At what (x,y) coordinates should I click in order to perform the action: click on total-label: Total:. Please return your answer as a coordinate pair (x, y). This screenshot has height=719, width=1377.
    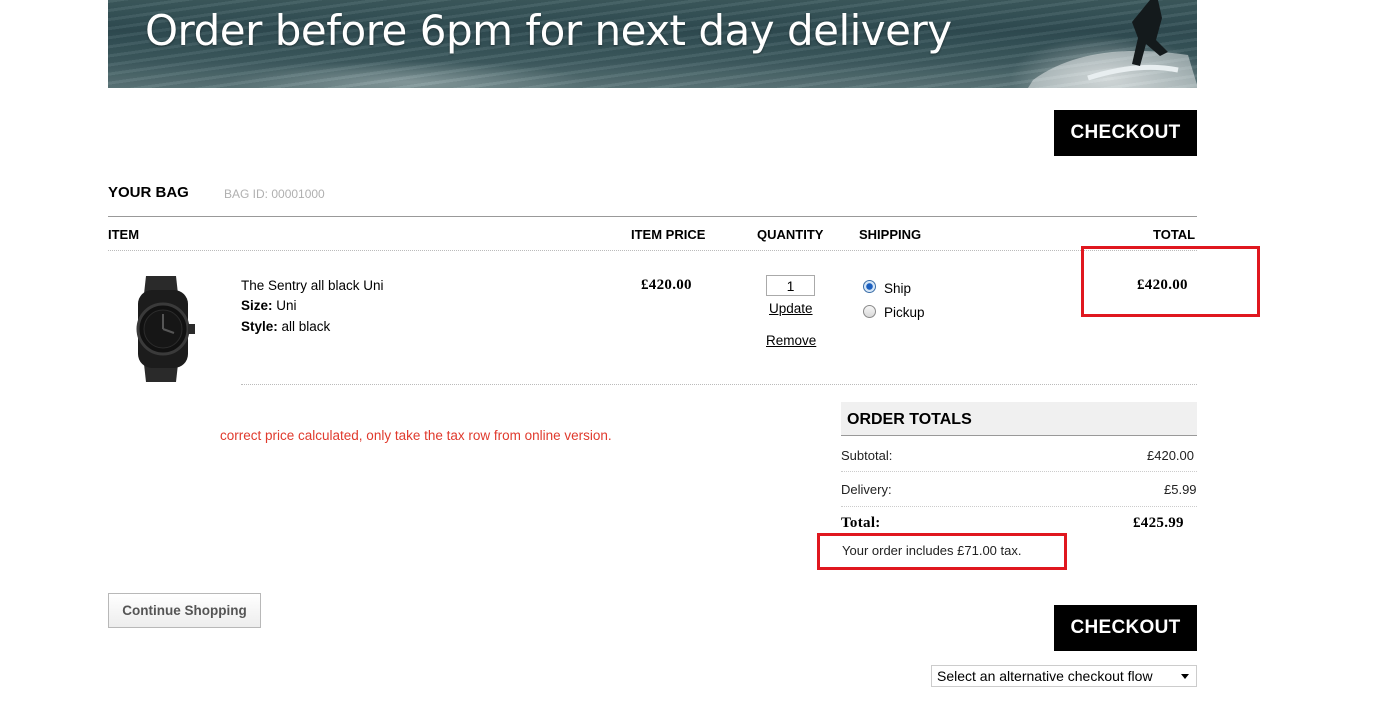
    Looking at the image, I should click on (861, 523).